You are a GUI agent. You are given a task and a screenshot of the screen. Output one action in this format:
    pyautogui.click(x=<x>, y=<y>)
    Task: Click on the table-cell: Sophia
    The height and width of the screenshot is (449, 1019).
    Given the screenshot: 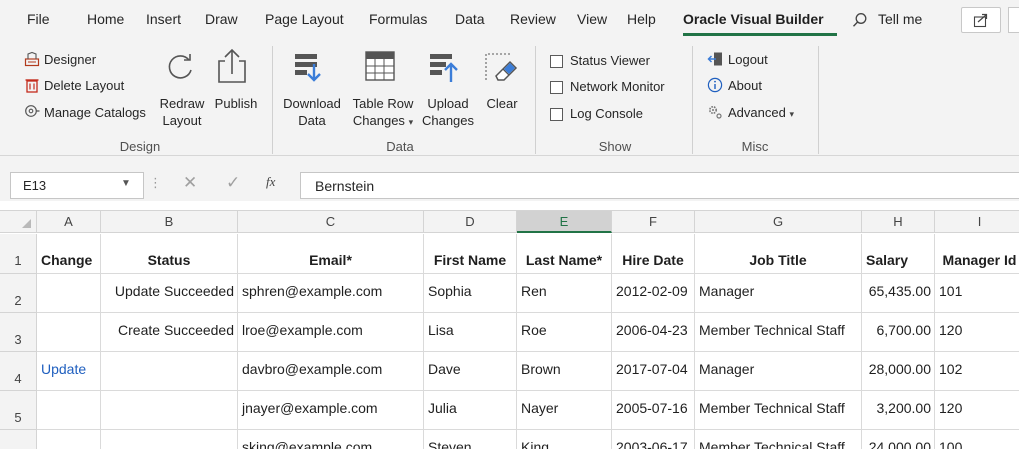 What is the action you would take?
    pyautogui.click(x=470, y=293)
    